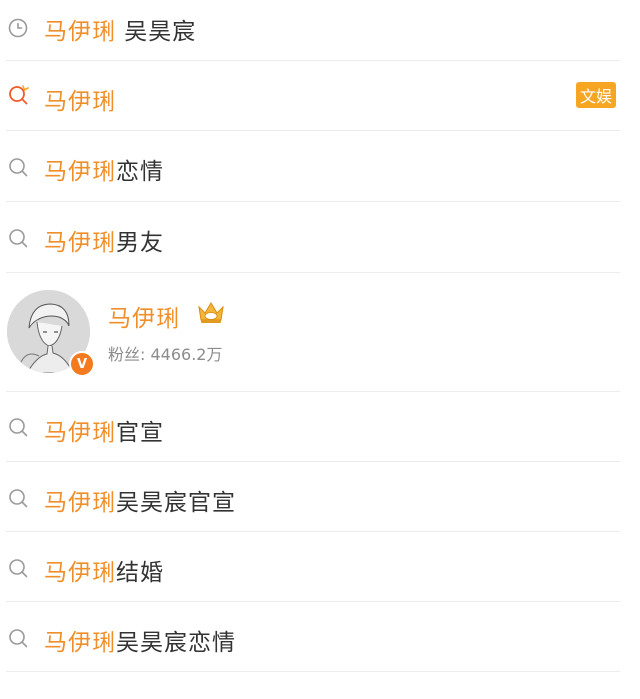 The width and height of the screenshot is (640, 699). I want to click on user-result-card: V 马伊琍 粉丝: 4466.2万, so click(320, 334).